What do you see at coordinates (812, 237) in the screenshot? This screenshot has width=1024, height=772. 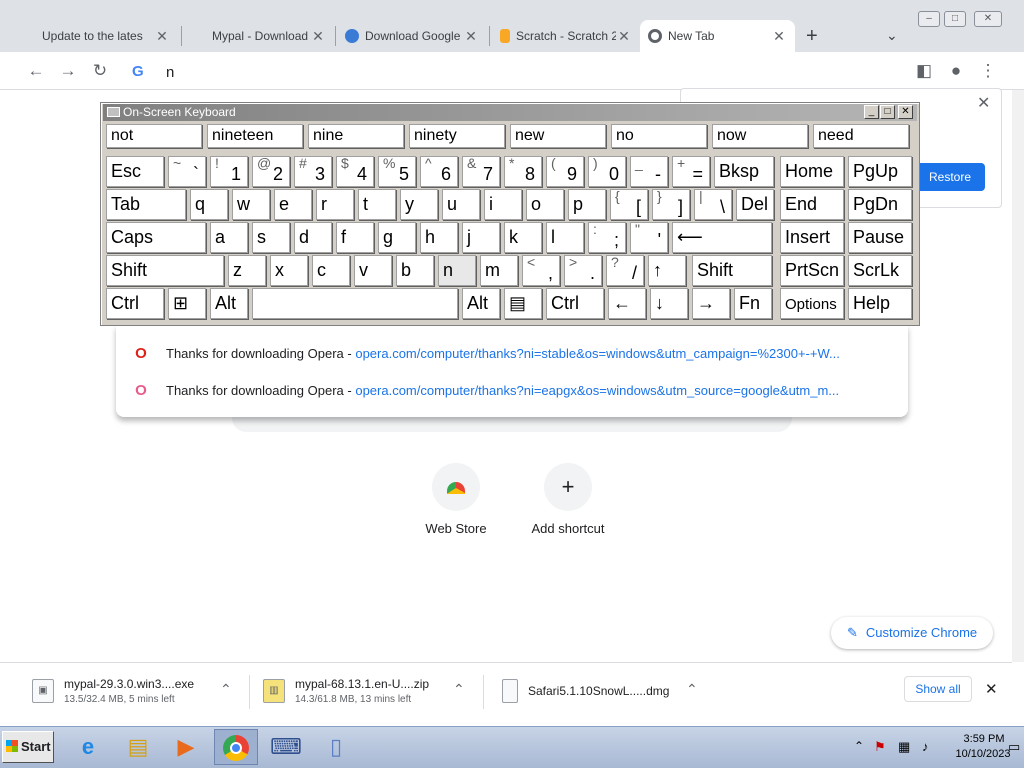 I see `osk-key-insert: Insert` at bounding box center [812, 237].